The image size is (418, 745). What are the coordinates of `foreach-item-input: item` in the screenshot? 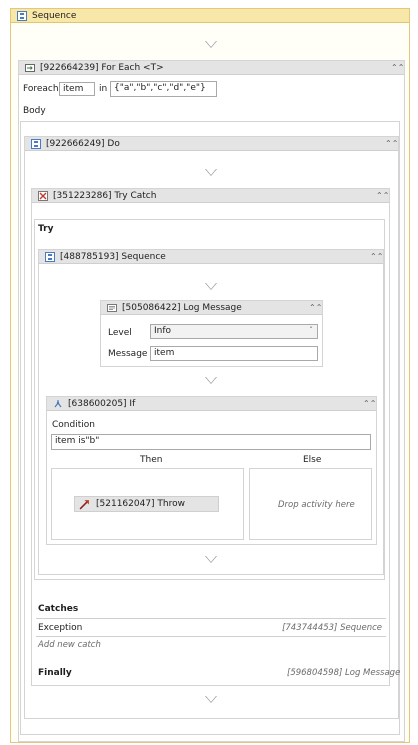 It's located at (77, 89).